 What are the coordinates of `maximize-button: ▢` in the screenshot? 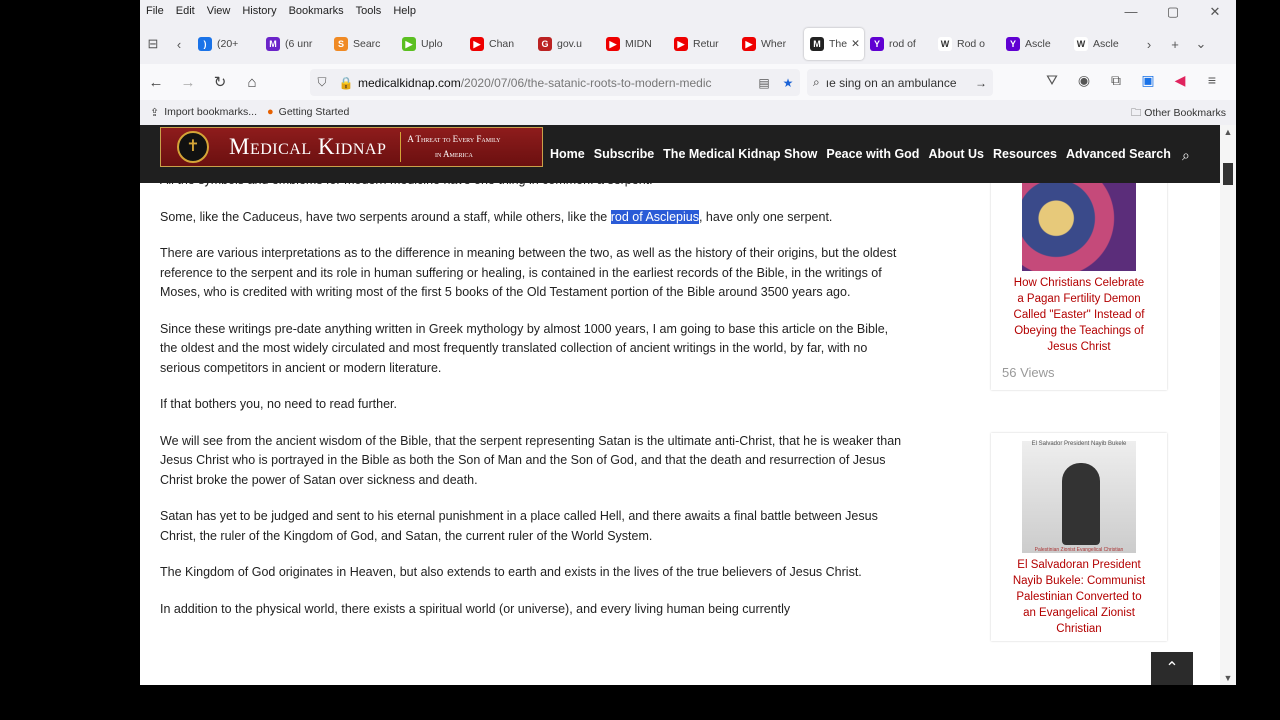 It's located at (1173, 12).